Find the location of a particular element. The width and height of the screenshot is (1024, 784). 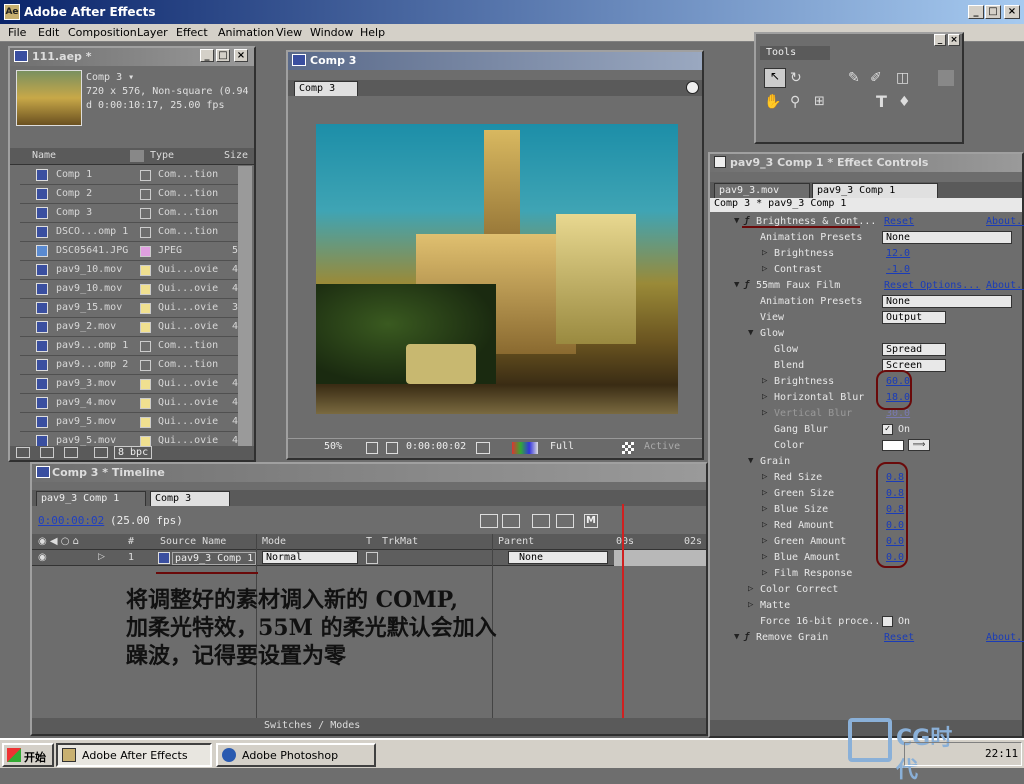

label-col-icon is located at coordinates (137, 156).